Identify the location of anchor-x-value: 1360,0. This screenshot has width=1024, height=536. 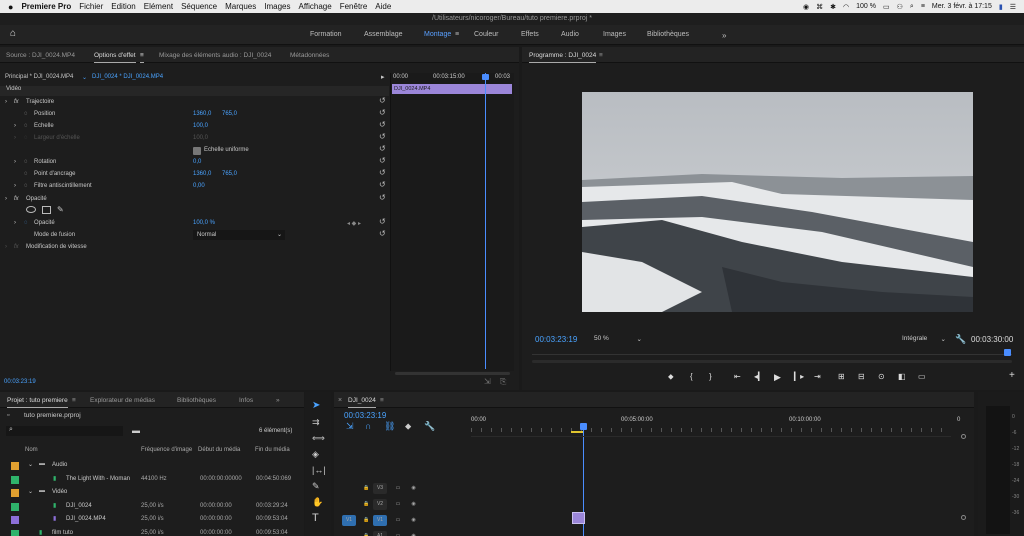
(202, 177).